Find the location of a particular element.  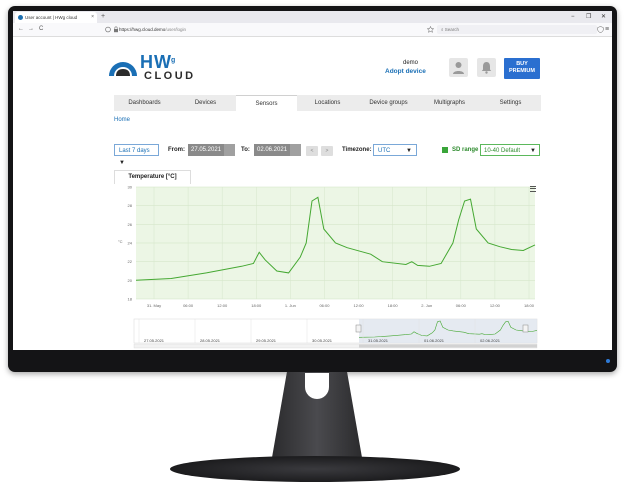

site-favicon-icon is located at coordinates (20, 18).